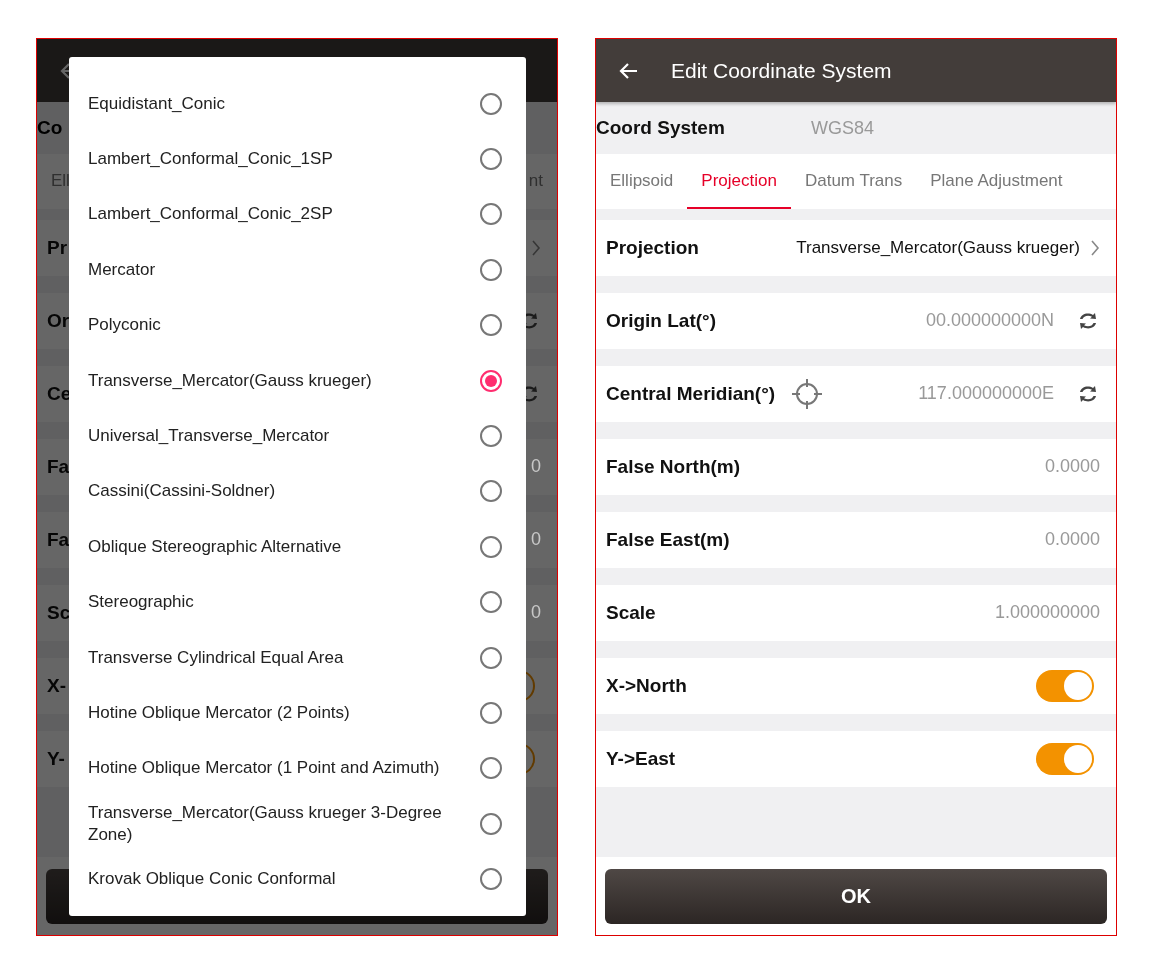 The height and width of the screenshot is (968, 1154). Describe the element at coordinates (661, 128) in the screenshot. I see `coord-system-label: Coord System` at that location.